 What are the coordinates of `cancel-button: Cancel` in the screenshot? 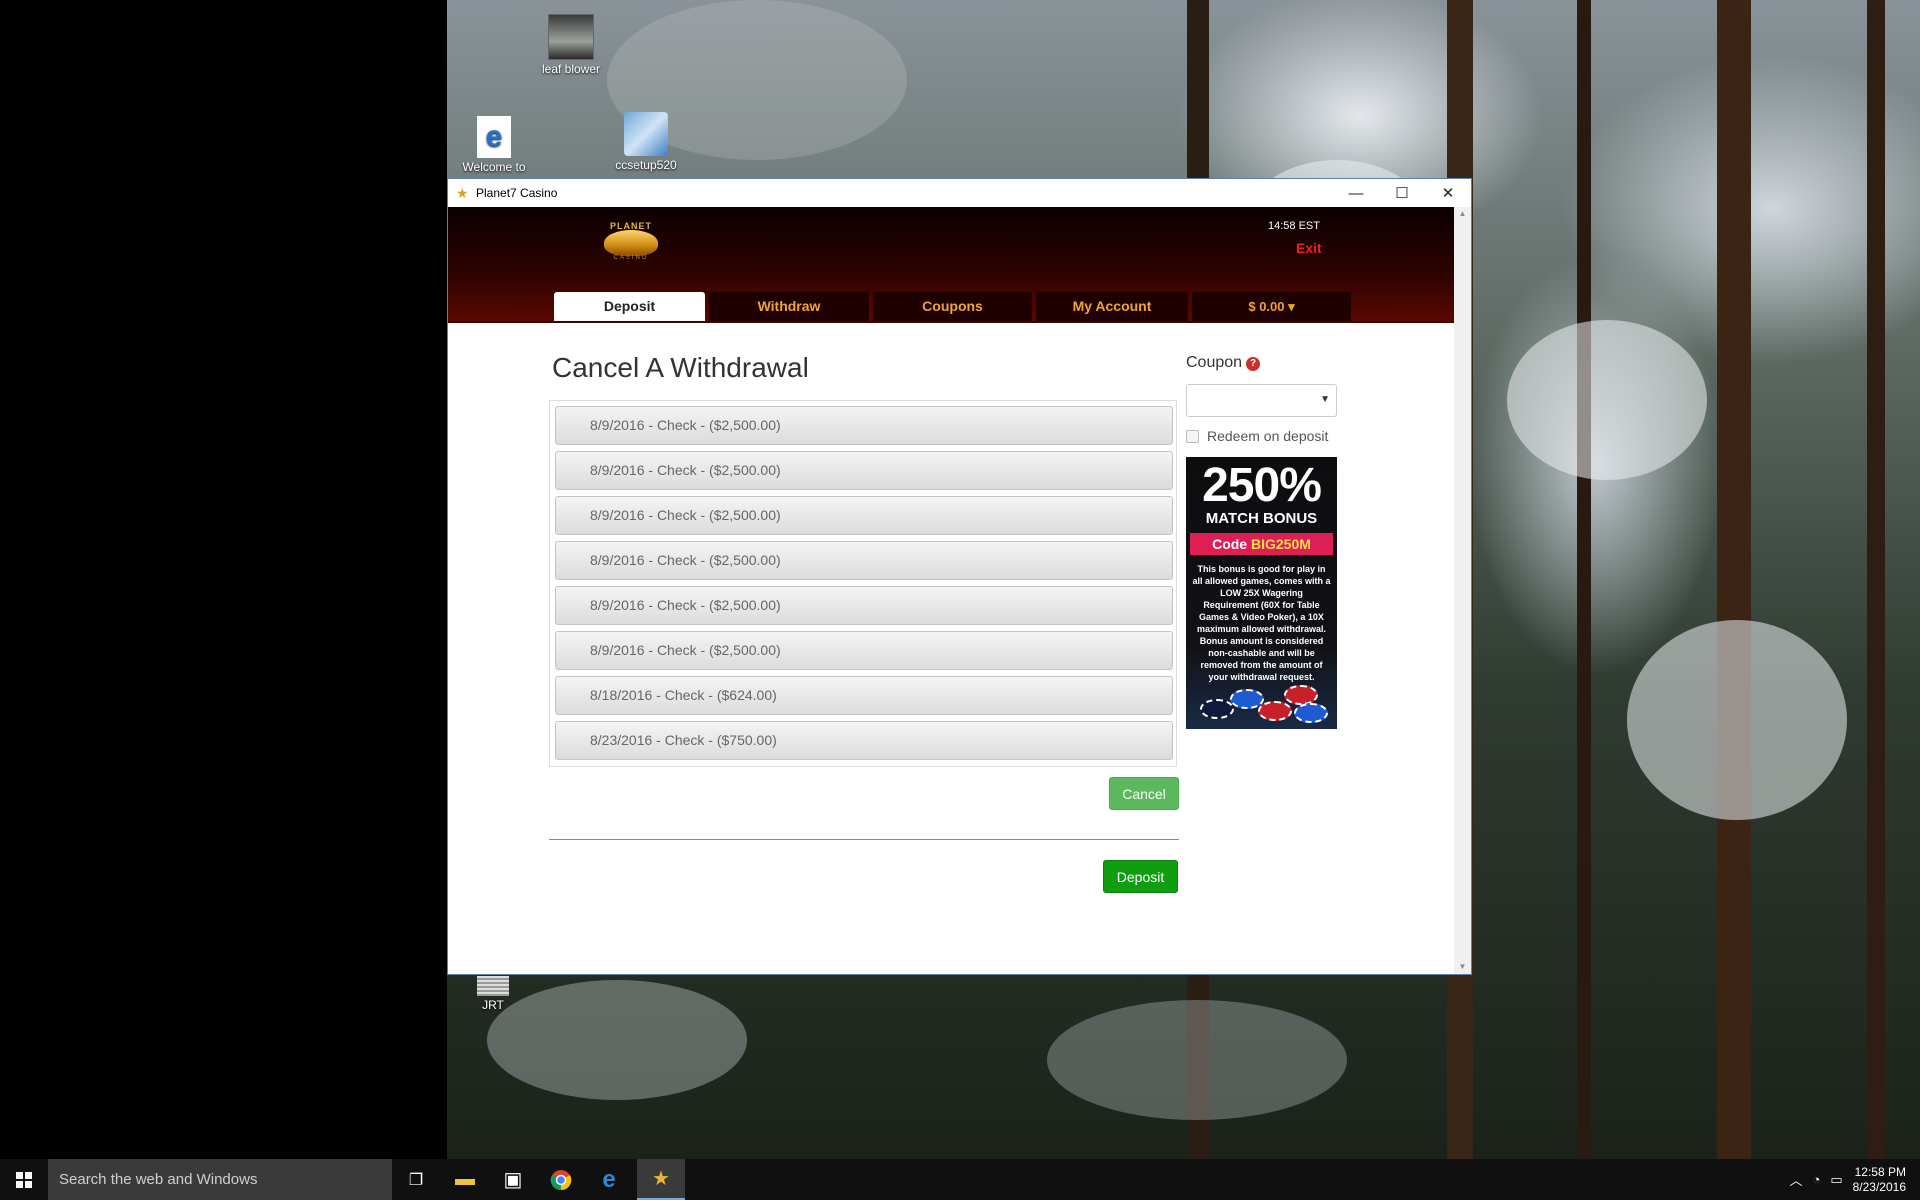 It's located at (1144, 793).